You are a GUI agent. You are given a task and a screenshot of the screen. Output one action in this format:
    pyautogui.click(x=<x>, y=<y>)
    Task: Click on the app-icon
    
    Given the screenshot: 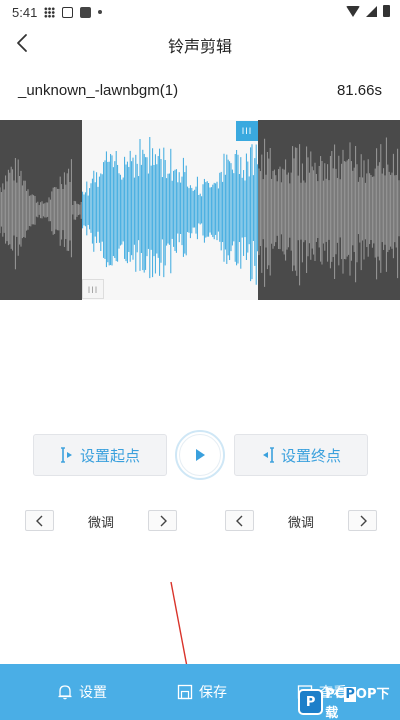 What is the action you would take?
    pyautogui.click(x=86, y=12)
    